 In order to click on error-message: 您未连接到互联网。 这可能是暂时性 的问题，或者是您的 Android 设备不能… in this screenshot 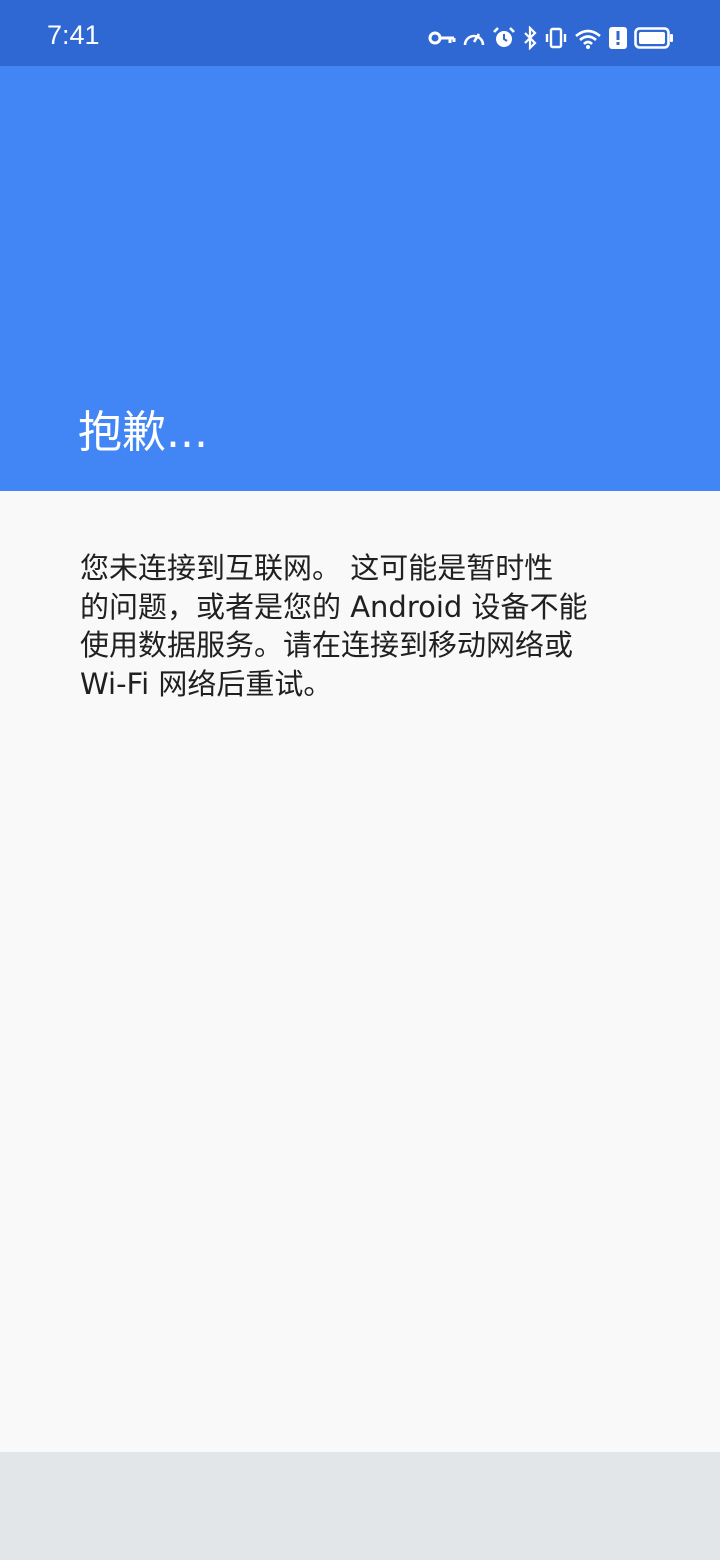, I will do `click(360, 626)`.